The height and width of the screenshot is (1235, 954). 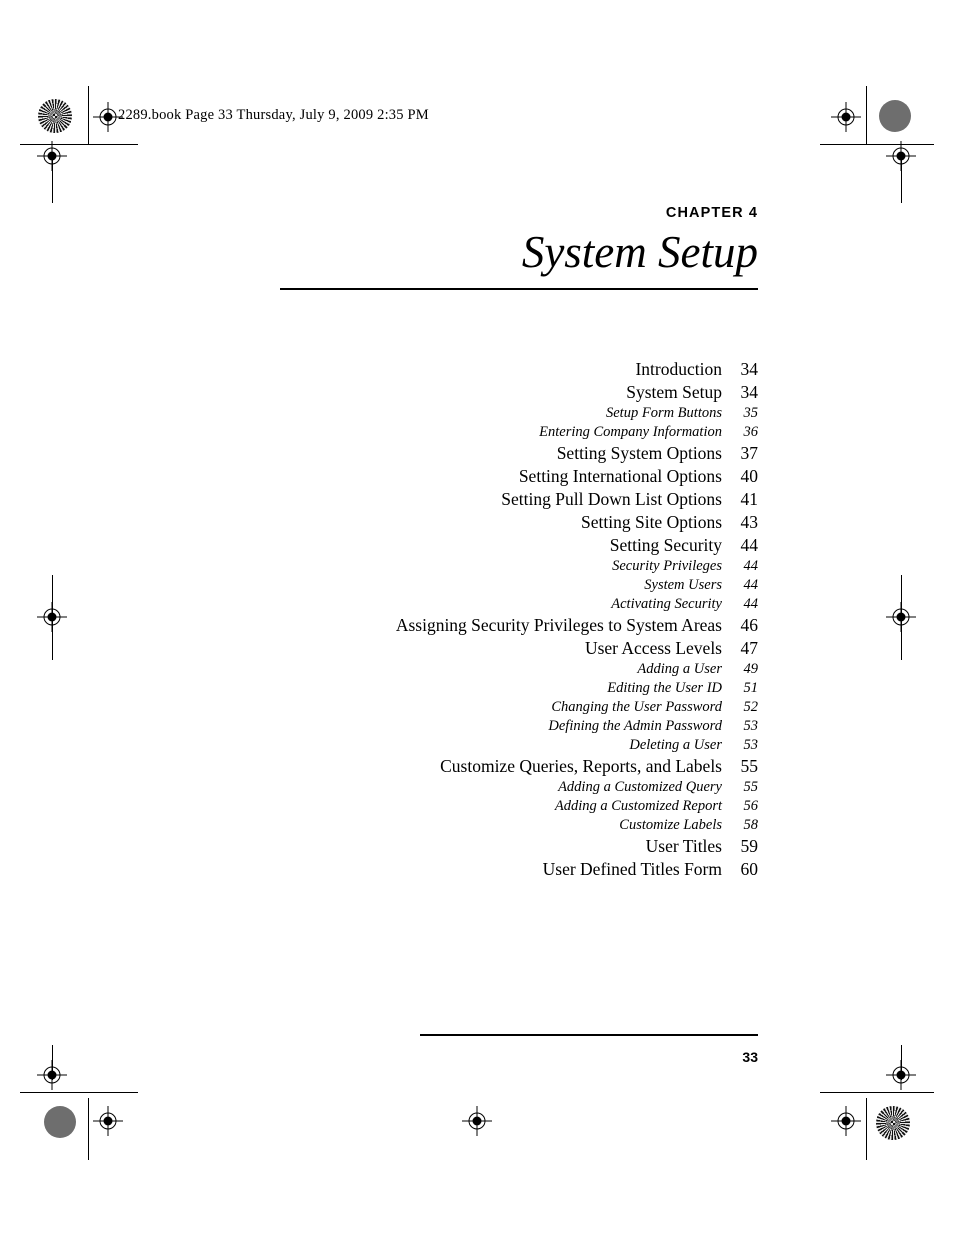 What do you see at coordinates (529, 788) in the screenshot?
I see `toc-entry: Adding a Customized Query 55` at bounding box center [529, 788].